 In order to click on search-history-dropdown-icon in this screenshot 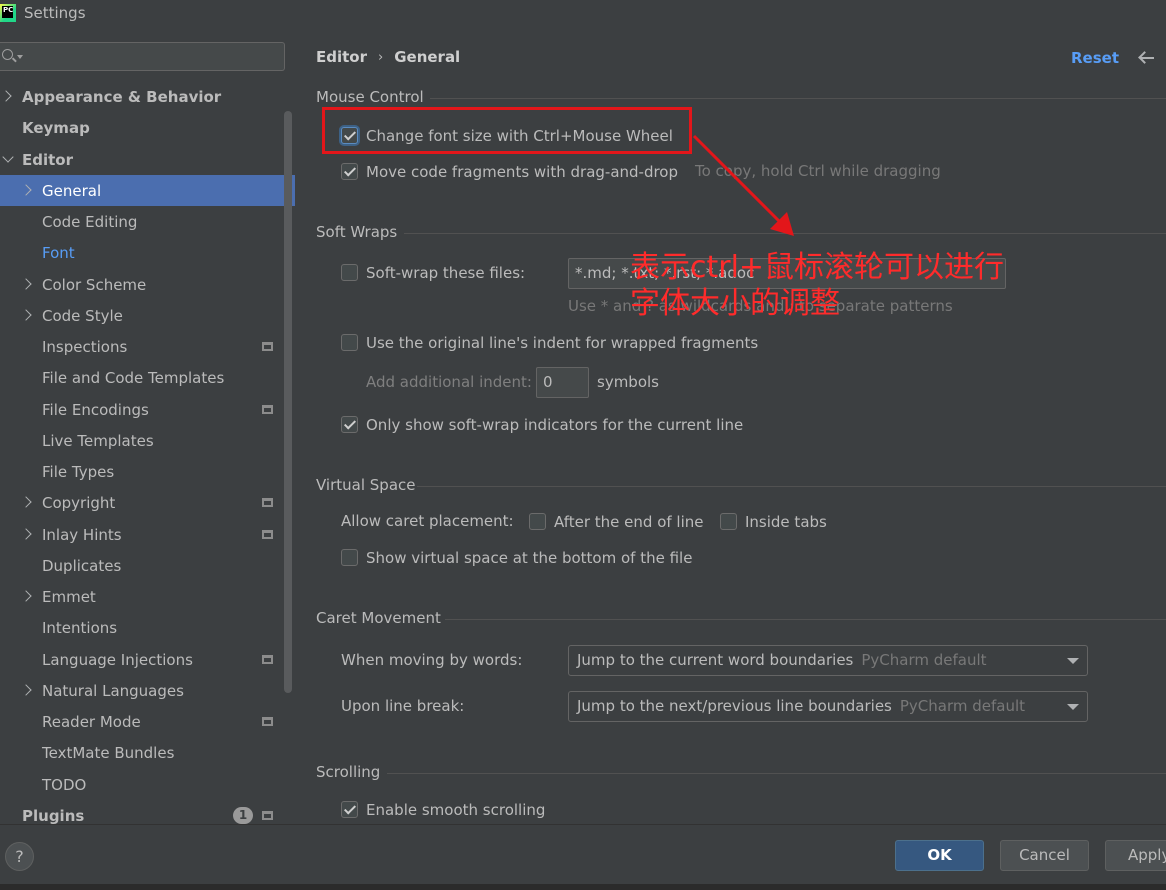, I will do `click(20, 57)`.